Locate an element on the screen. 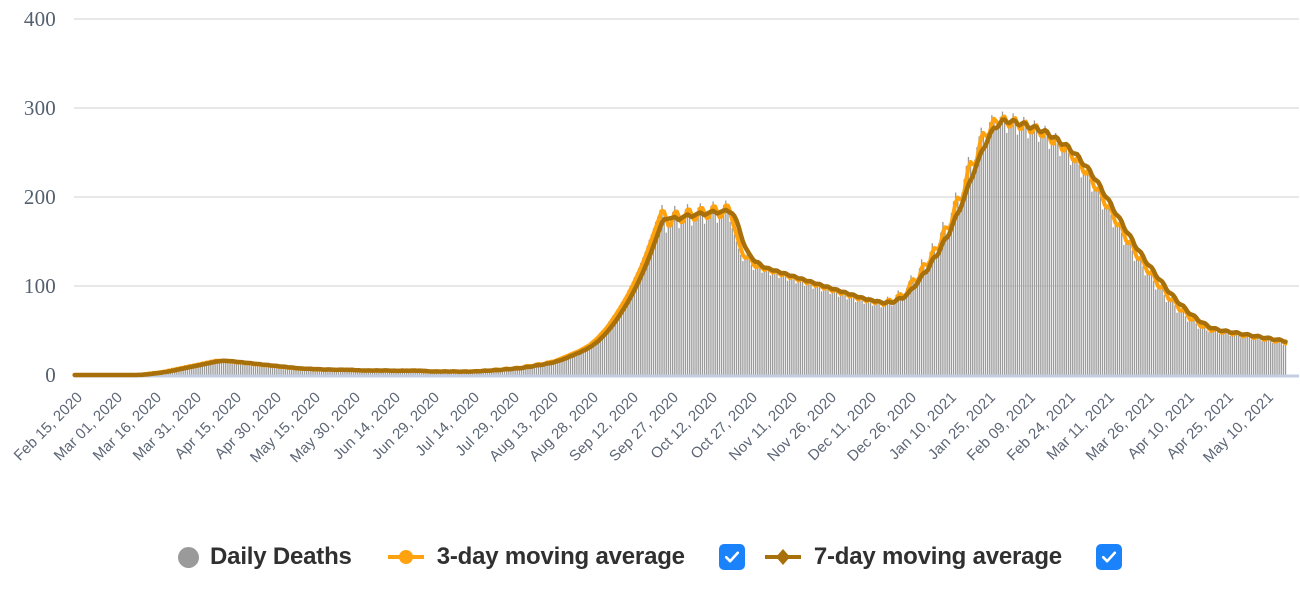 This screenshot has width=1300, height=601. legend-label-daily-deaths: Daily Deaths is located at coordinates (281, 556).